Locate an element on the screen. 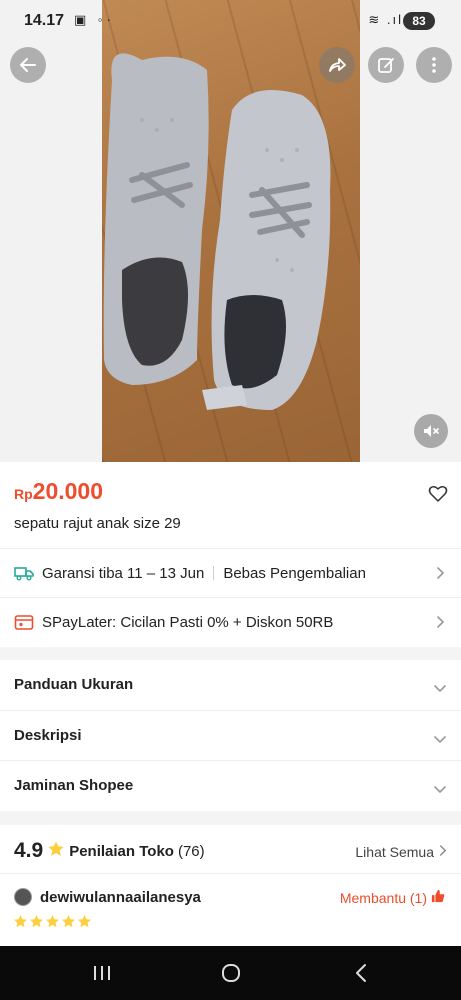 Image resolution: width=461 pixels, height=1000 pixels. back-chevron-icon is located at coordinates (361, 973).